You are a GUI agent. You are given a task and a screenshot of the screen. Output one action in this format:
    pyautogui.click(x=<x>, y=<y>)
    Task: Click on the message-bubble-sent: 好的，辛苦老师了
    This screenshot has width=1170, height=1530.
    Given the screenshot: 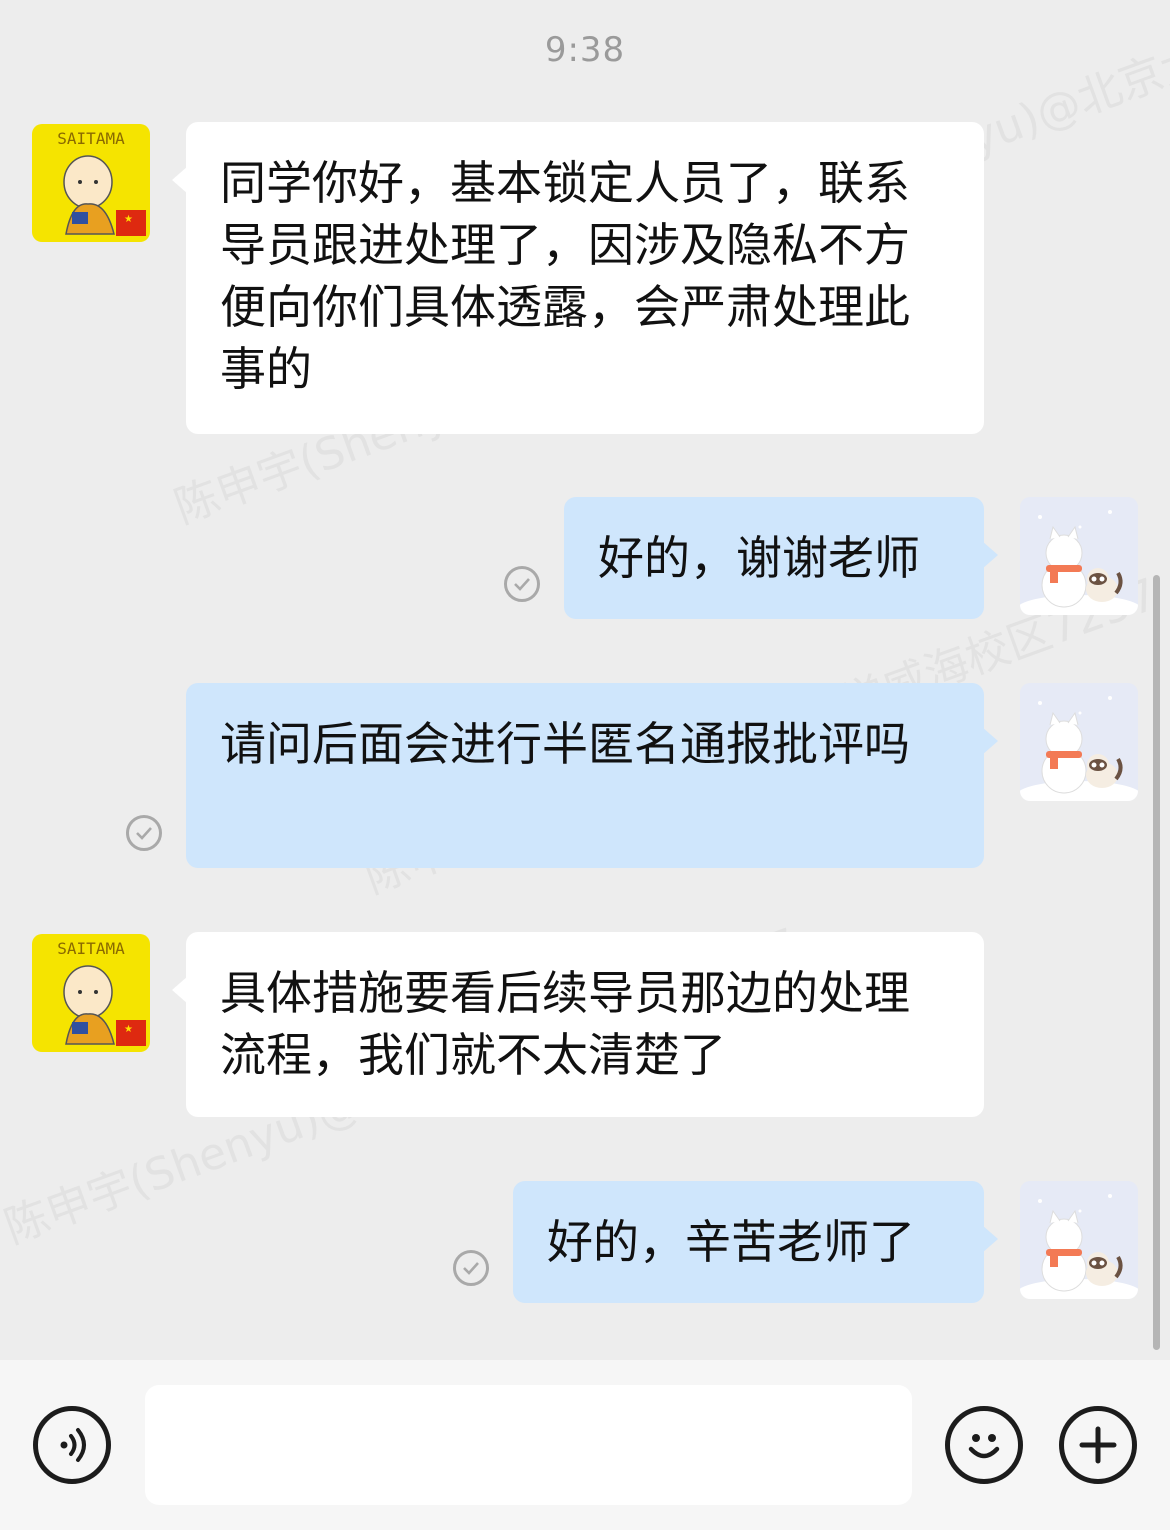 What is the action you would take?
    pyautogui.click(x=755, y=1242)
    